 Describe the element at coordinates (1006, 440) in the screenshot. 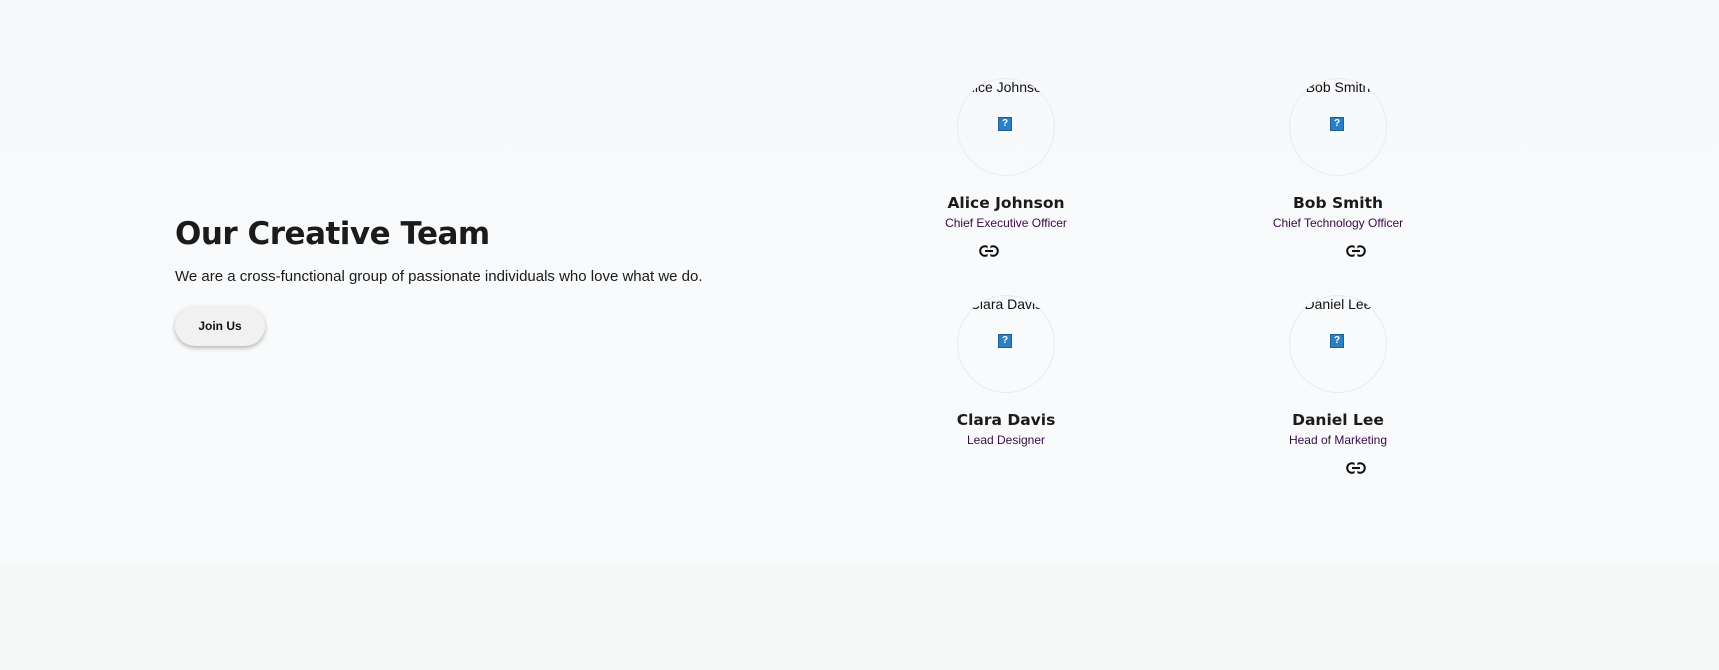

I see `member-role: Lead Designer` at that location.